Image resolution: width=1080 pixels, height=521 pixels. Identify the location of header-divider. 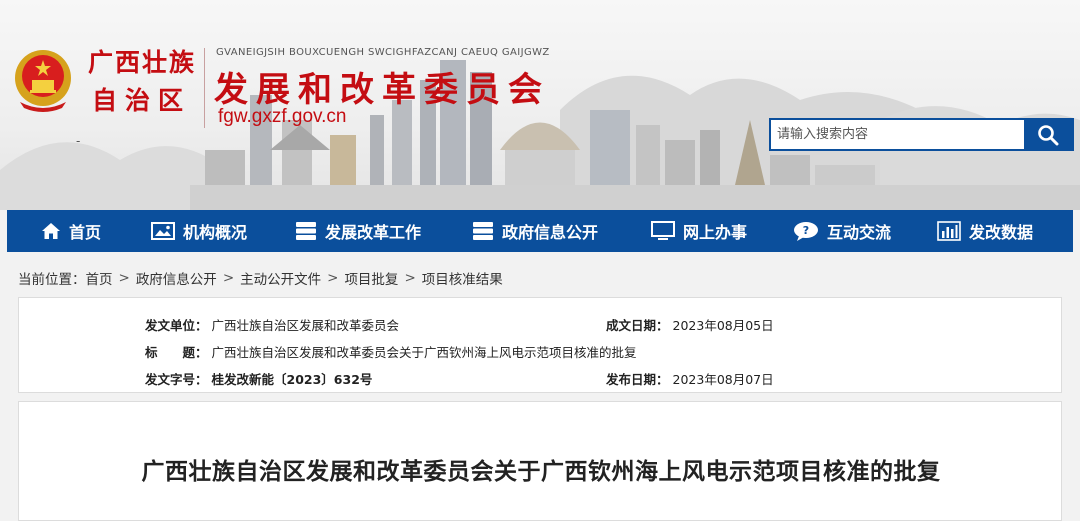
(204, 88).